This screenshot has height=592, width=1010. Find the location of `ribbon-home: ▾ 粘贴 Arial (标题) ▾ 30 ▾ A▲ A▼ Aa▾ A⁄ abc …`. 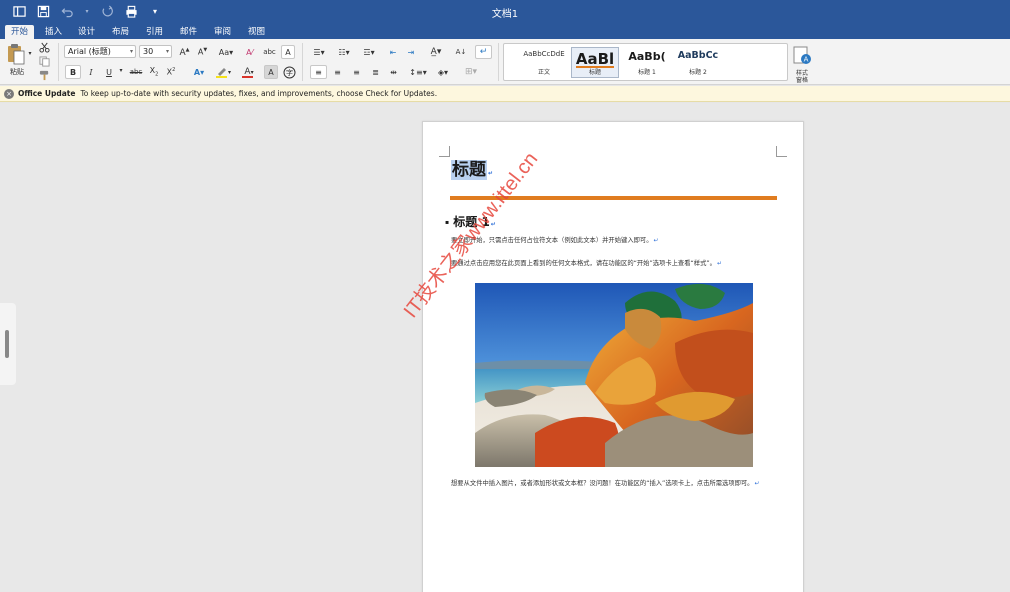

ribbon-home: ▾ 粘贴 Arial (标题) ▾ 30 ▾ A▲ A▼ Aa▾ A⁄ abc … is located at coordinates (505, 62).